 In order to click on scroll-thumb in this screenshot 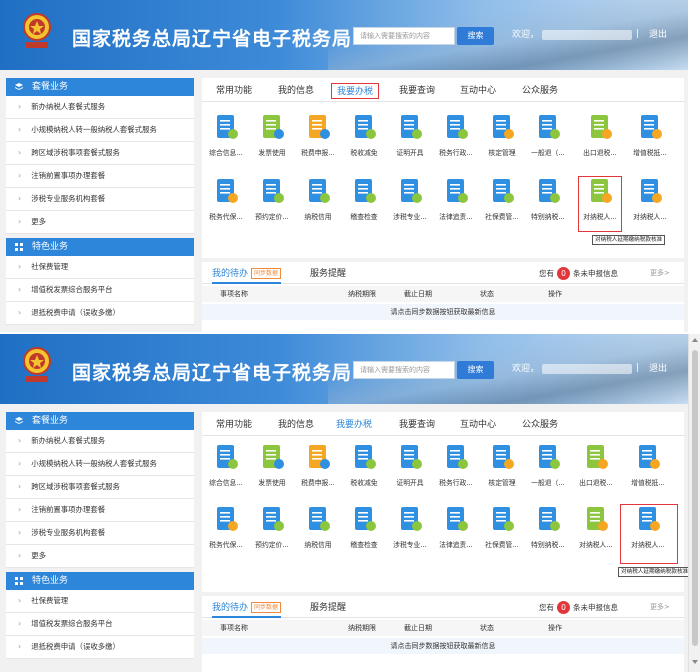, I will do `click(695, 498)`.